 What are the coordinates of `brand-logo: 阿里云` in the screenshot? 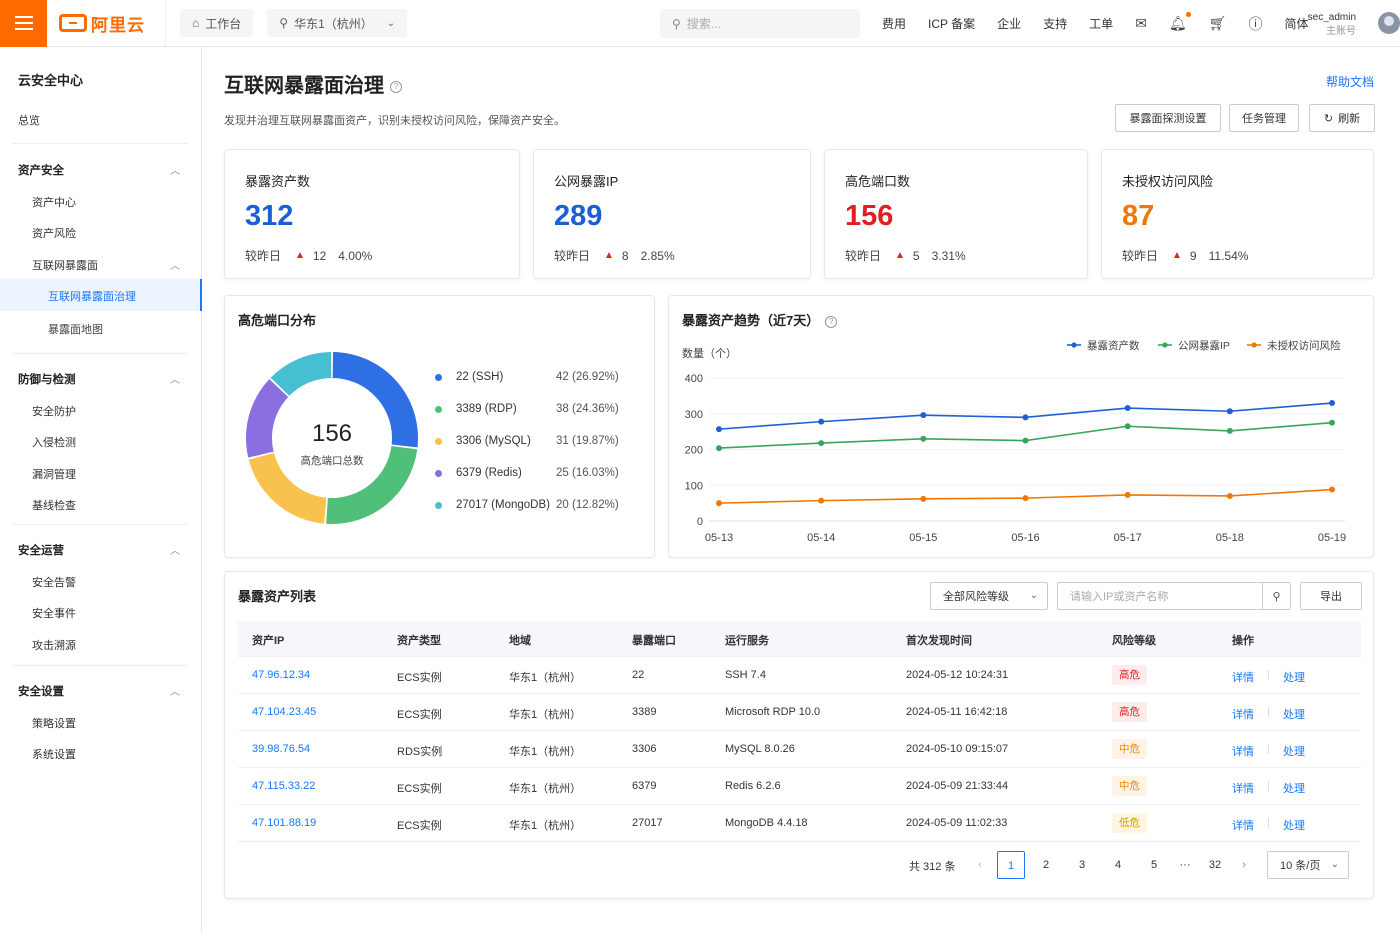 It's located at (109, 23).